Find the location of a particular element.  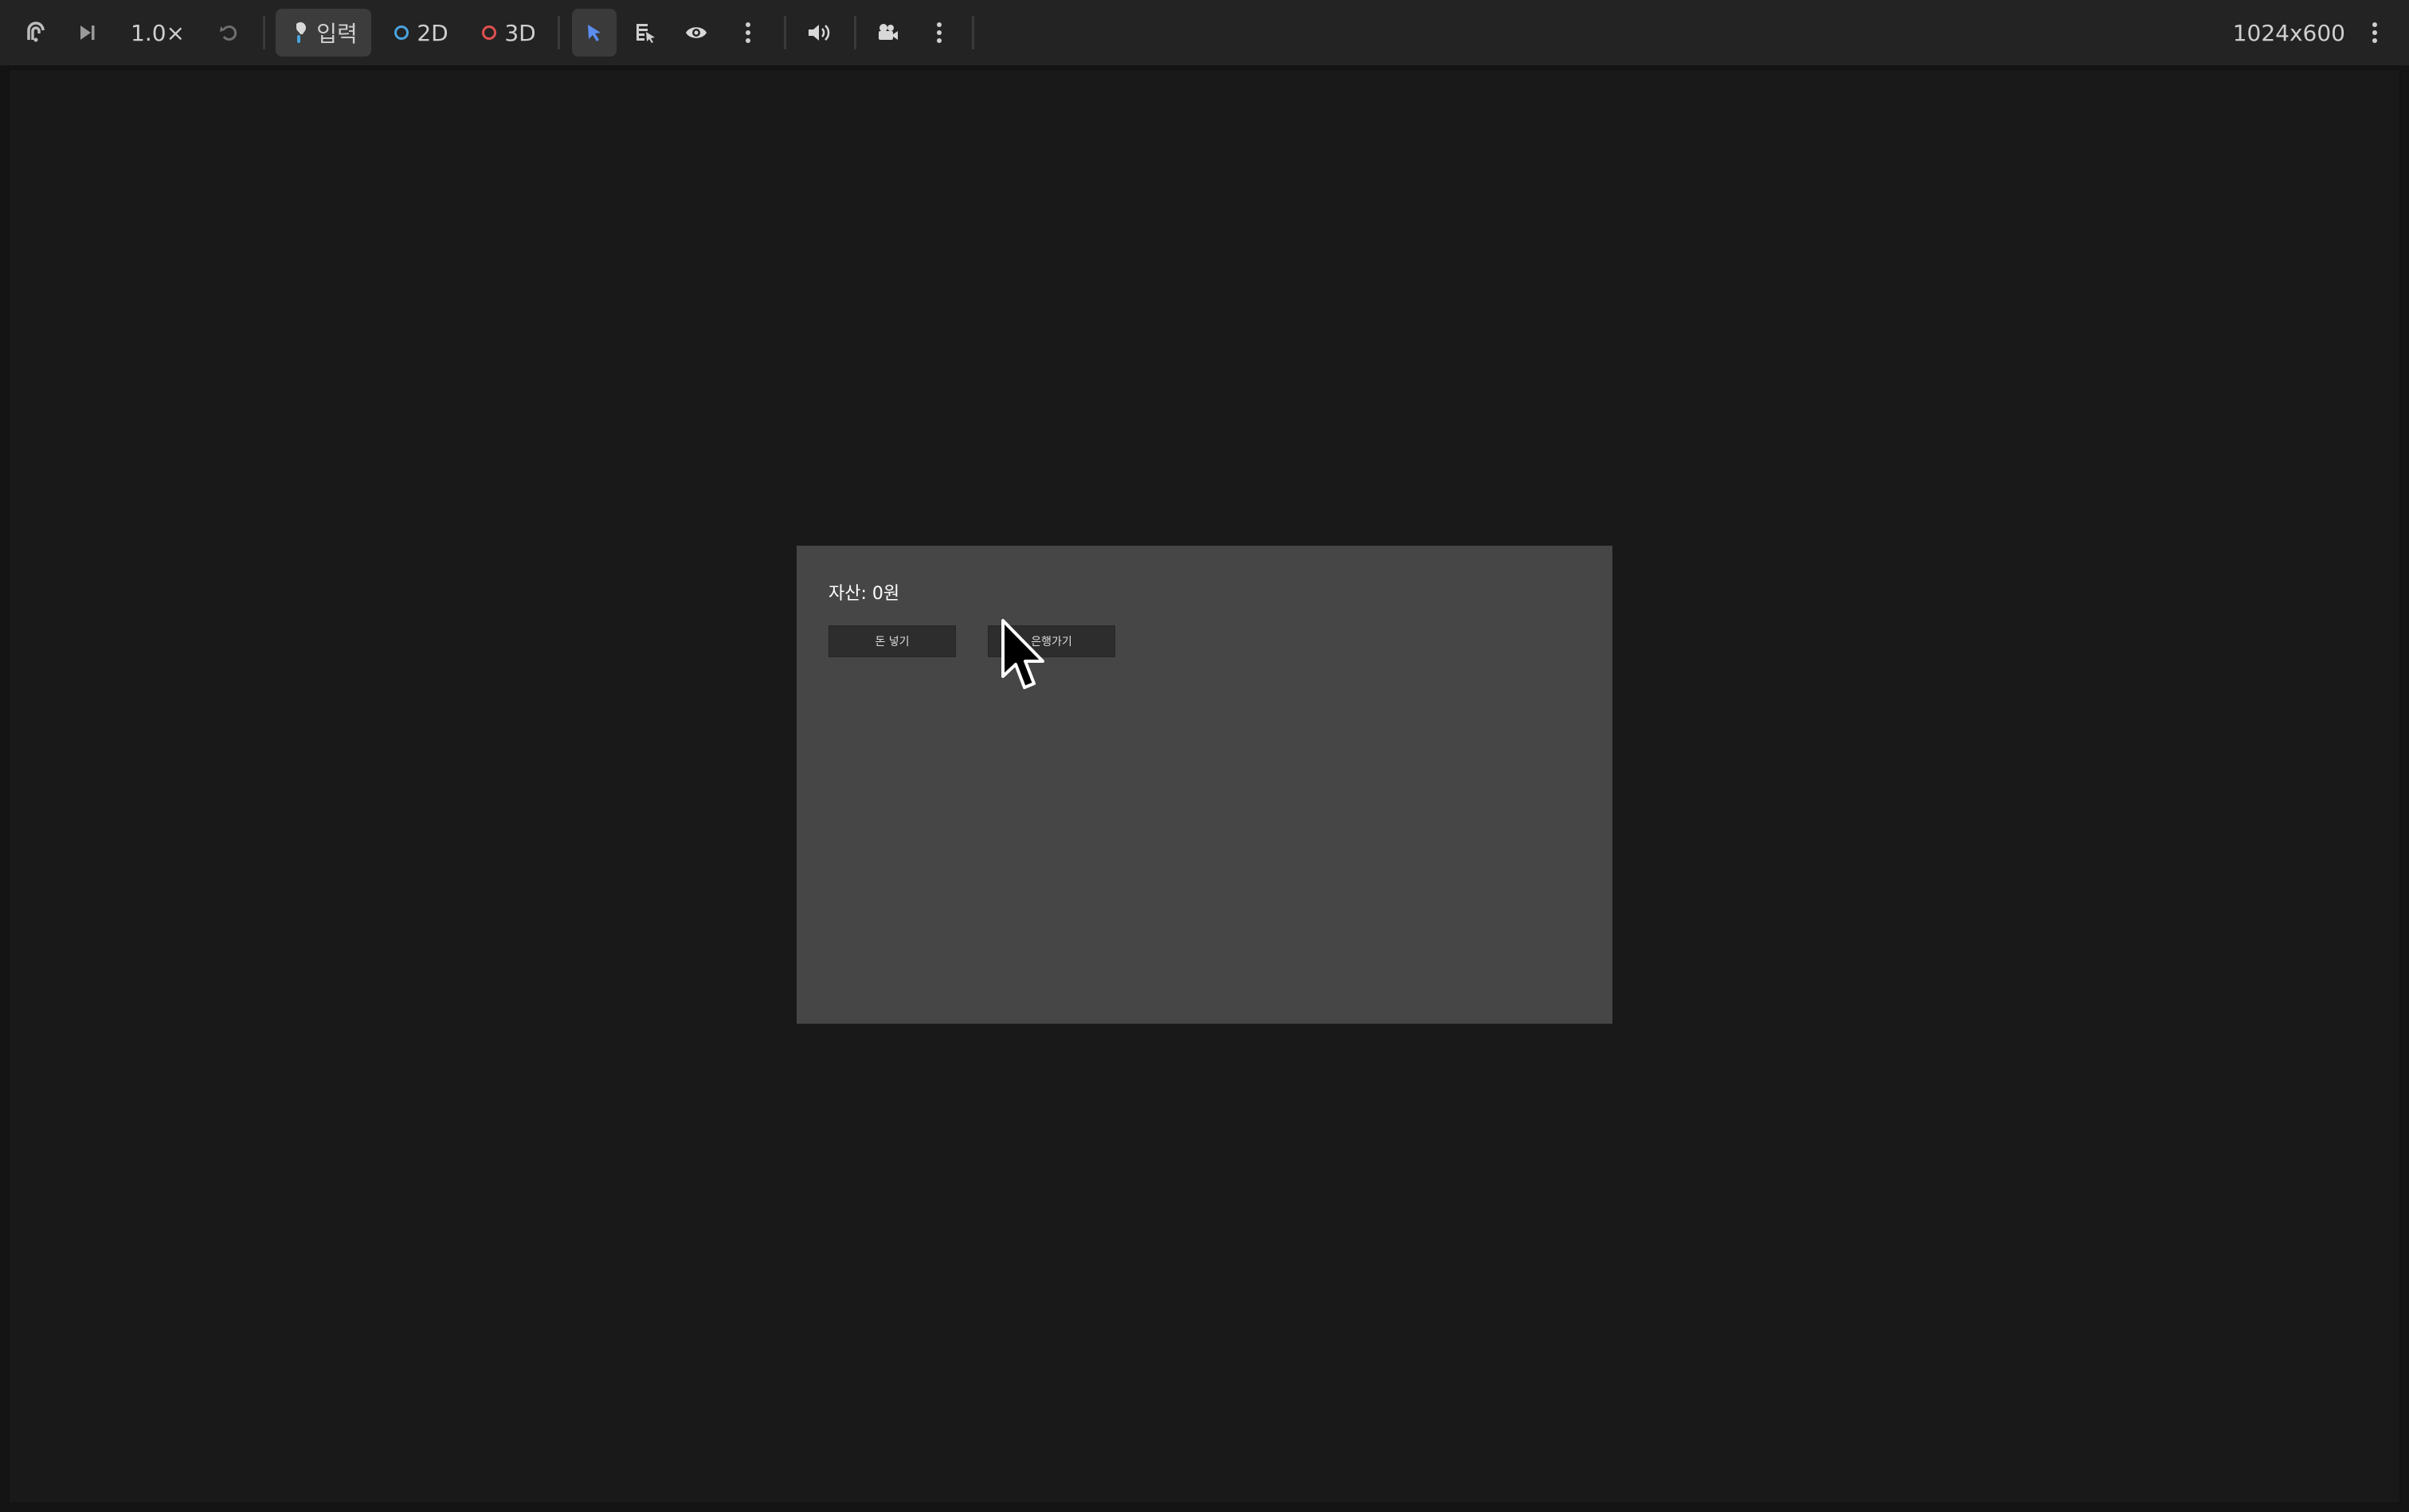

view-options-button is located at coordinates (2375, 33).